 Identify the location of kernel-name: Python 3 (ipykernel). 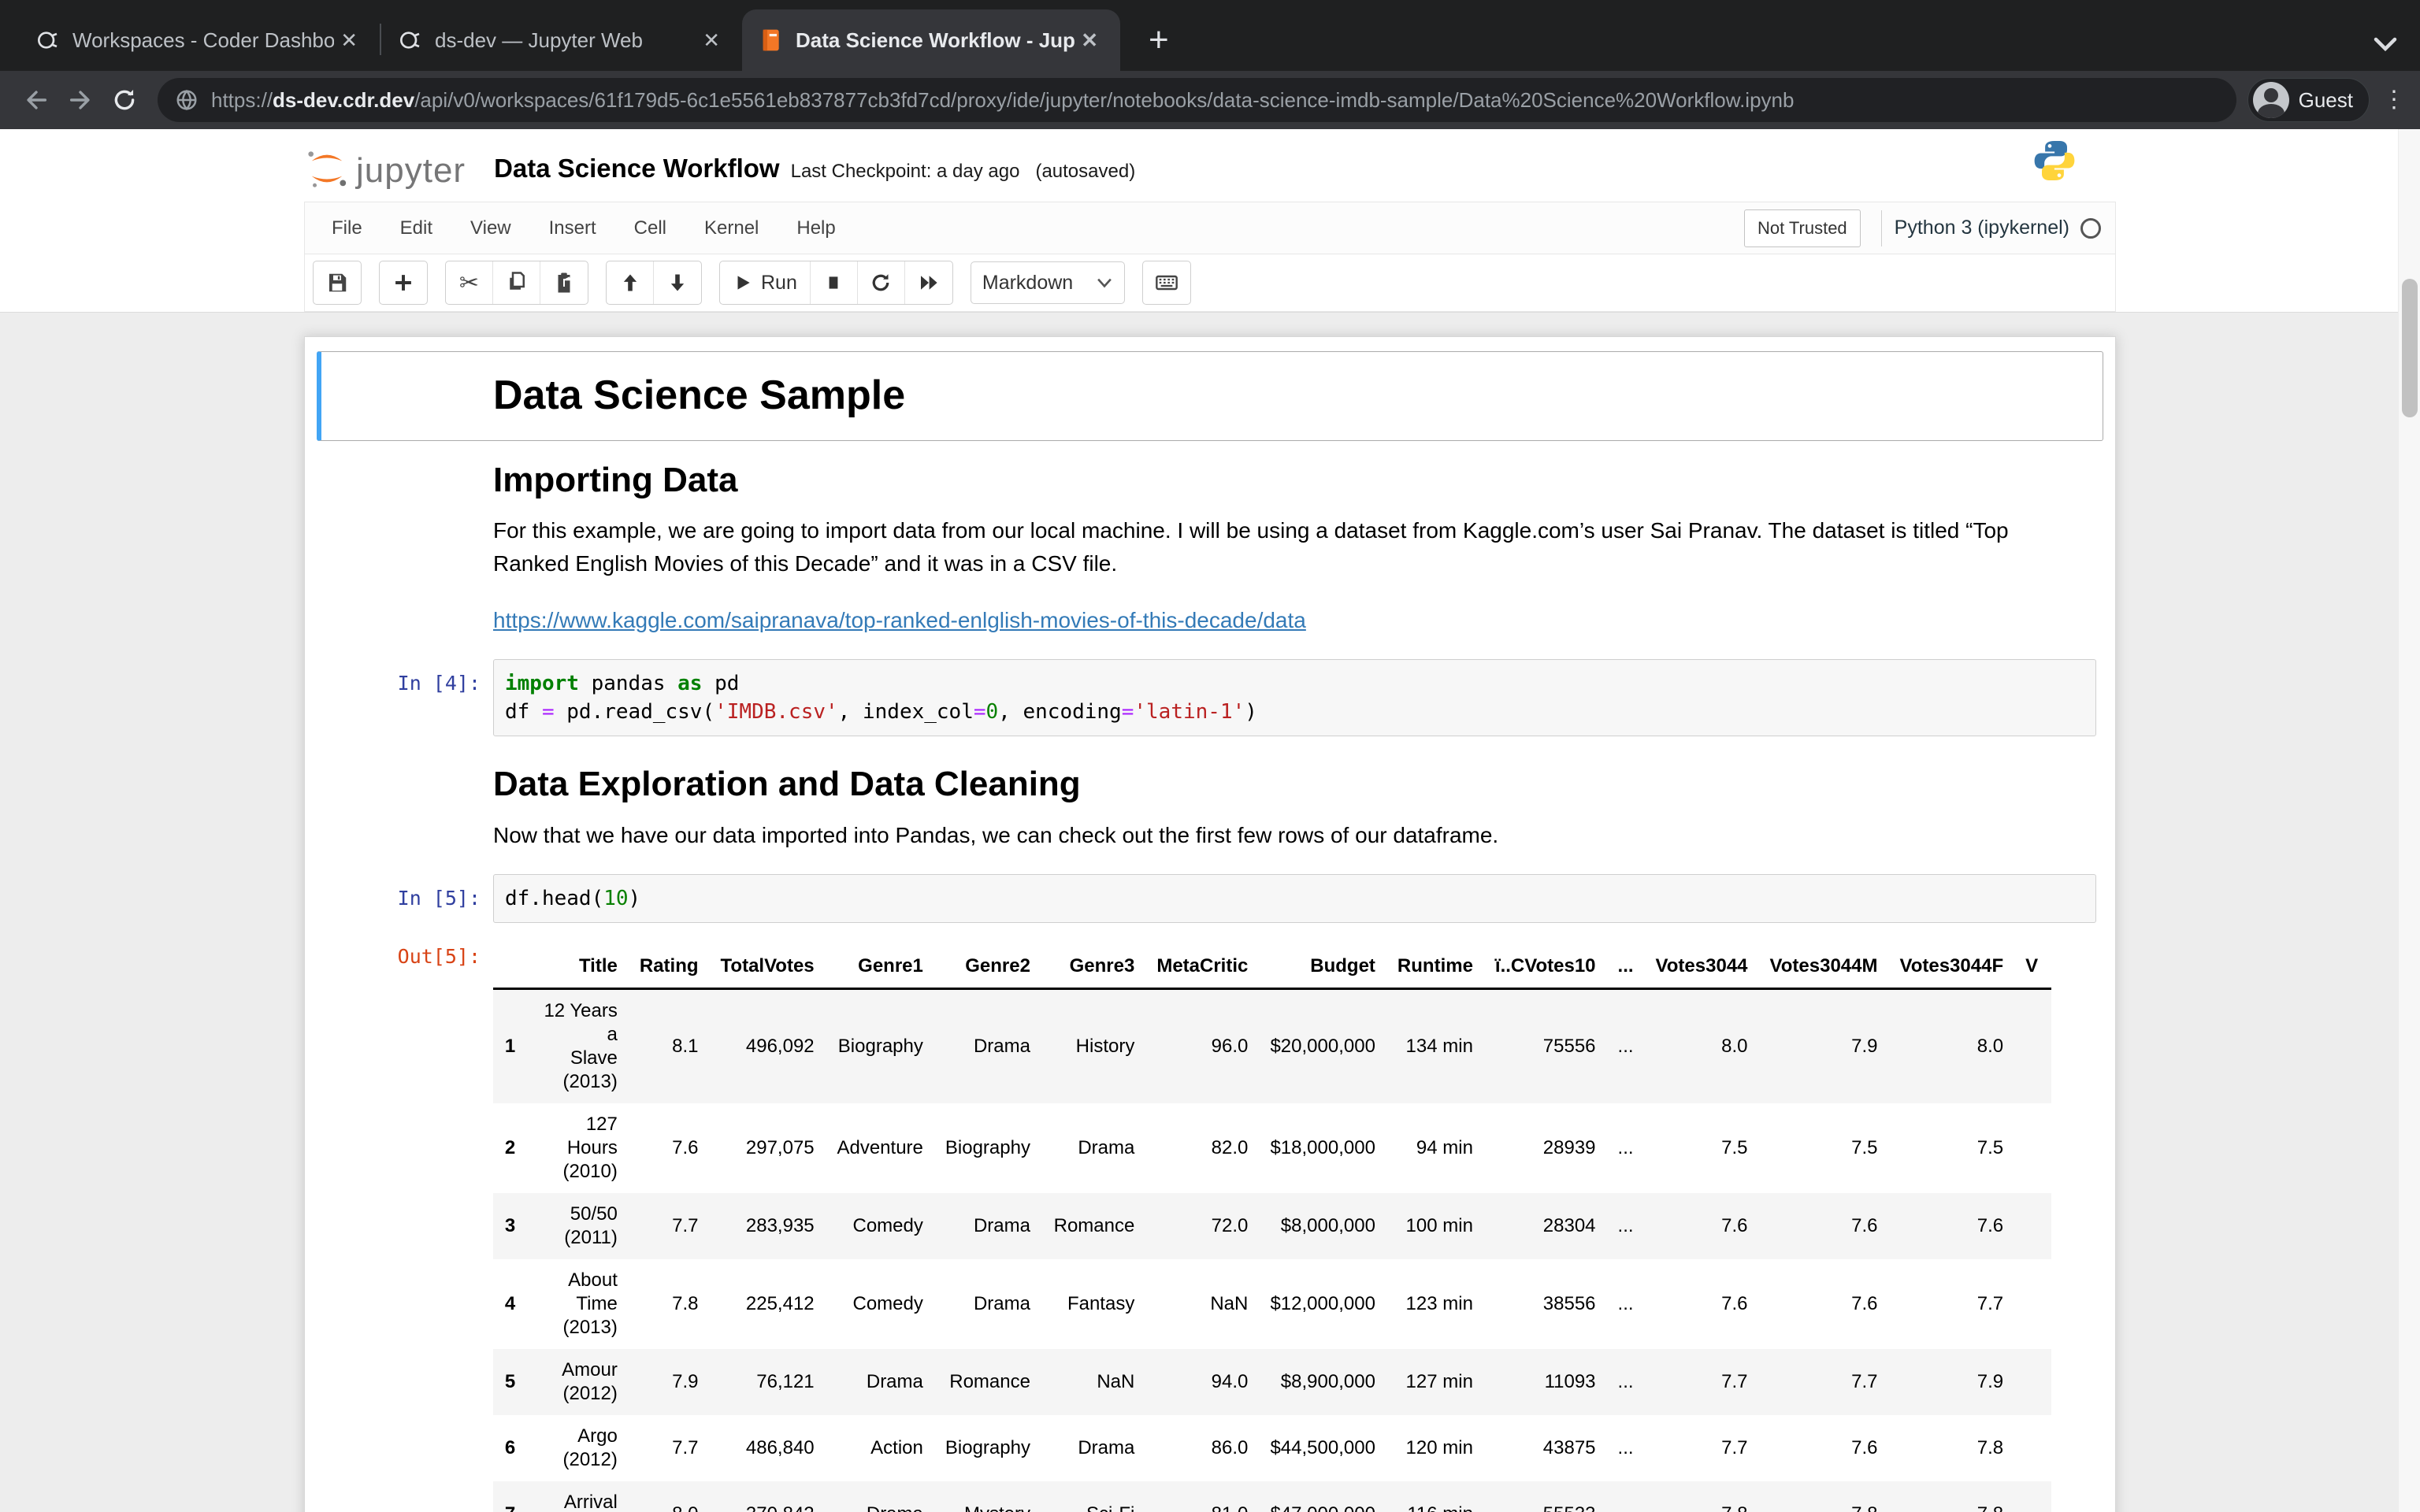
(1981, 228).